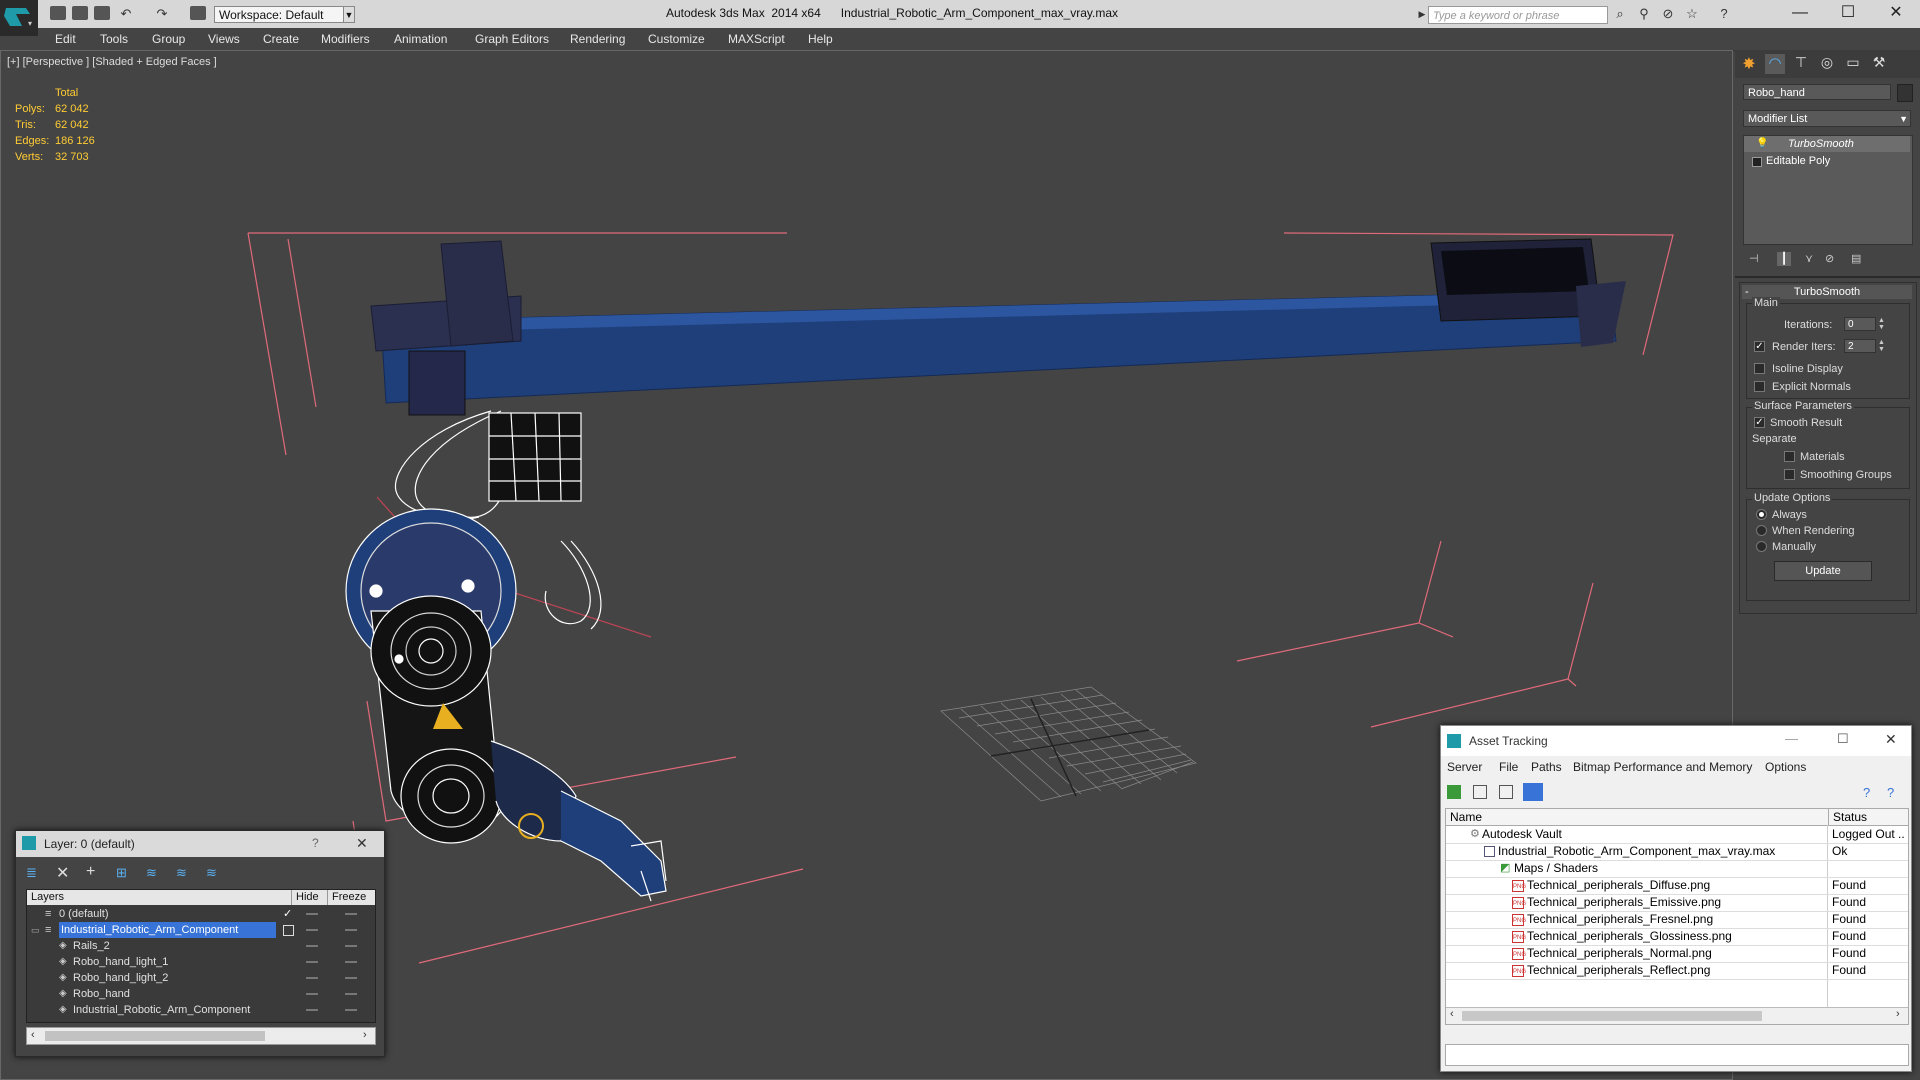 The width and height of the screenshot is (1920, 1080). I want to click on app-logo-button: ▾, so click(19, 18).